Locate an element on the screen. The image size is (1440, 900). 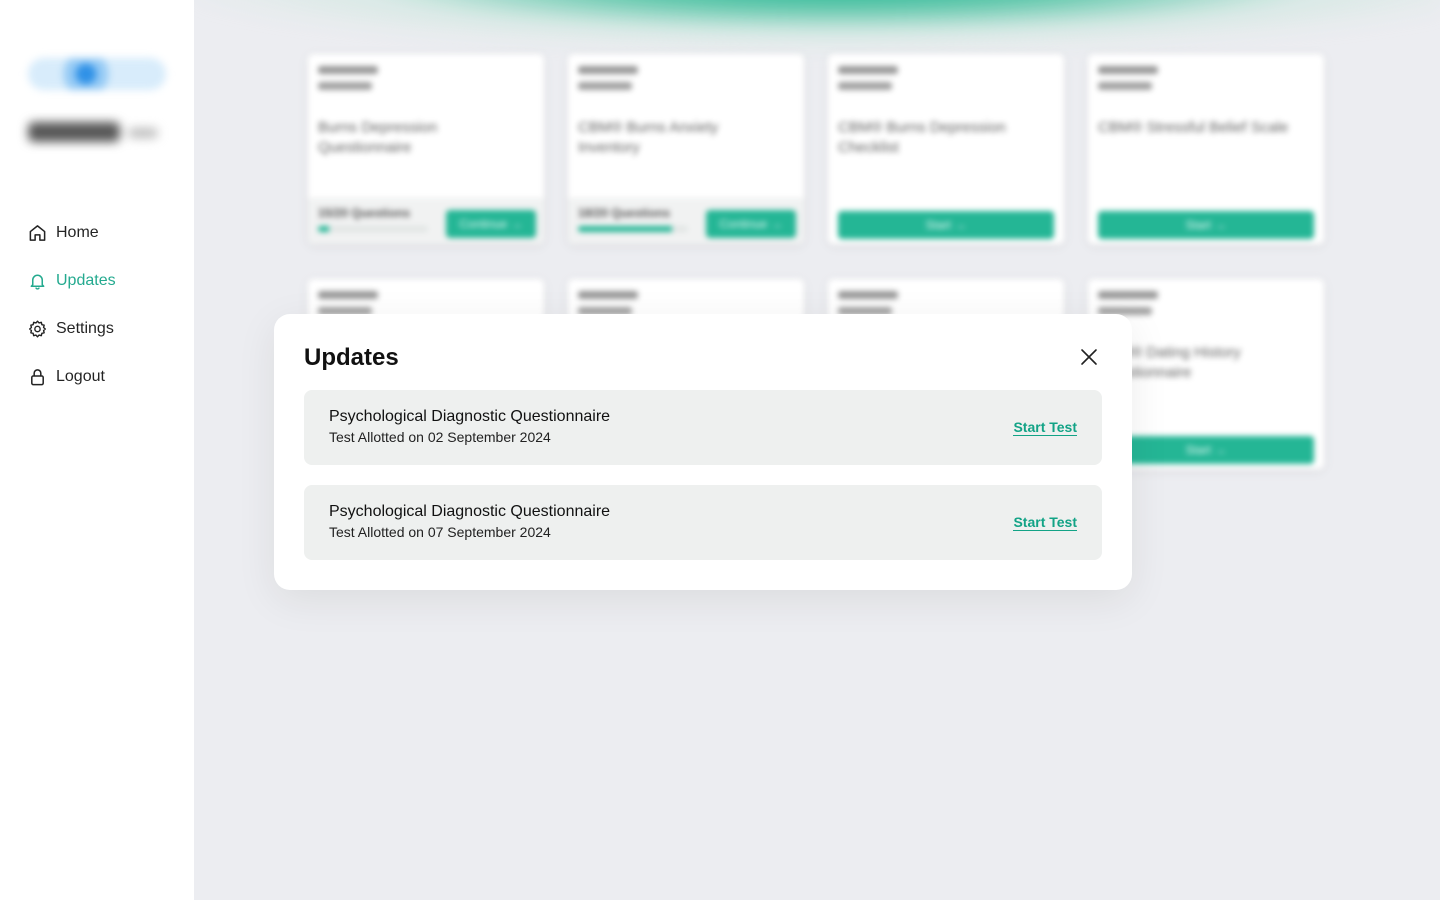
close-icon is located at coordinates (1089, 357).